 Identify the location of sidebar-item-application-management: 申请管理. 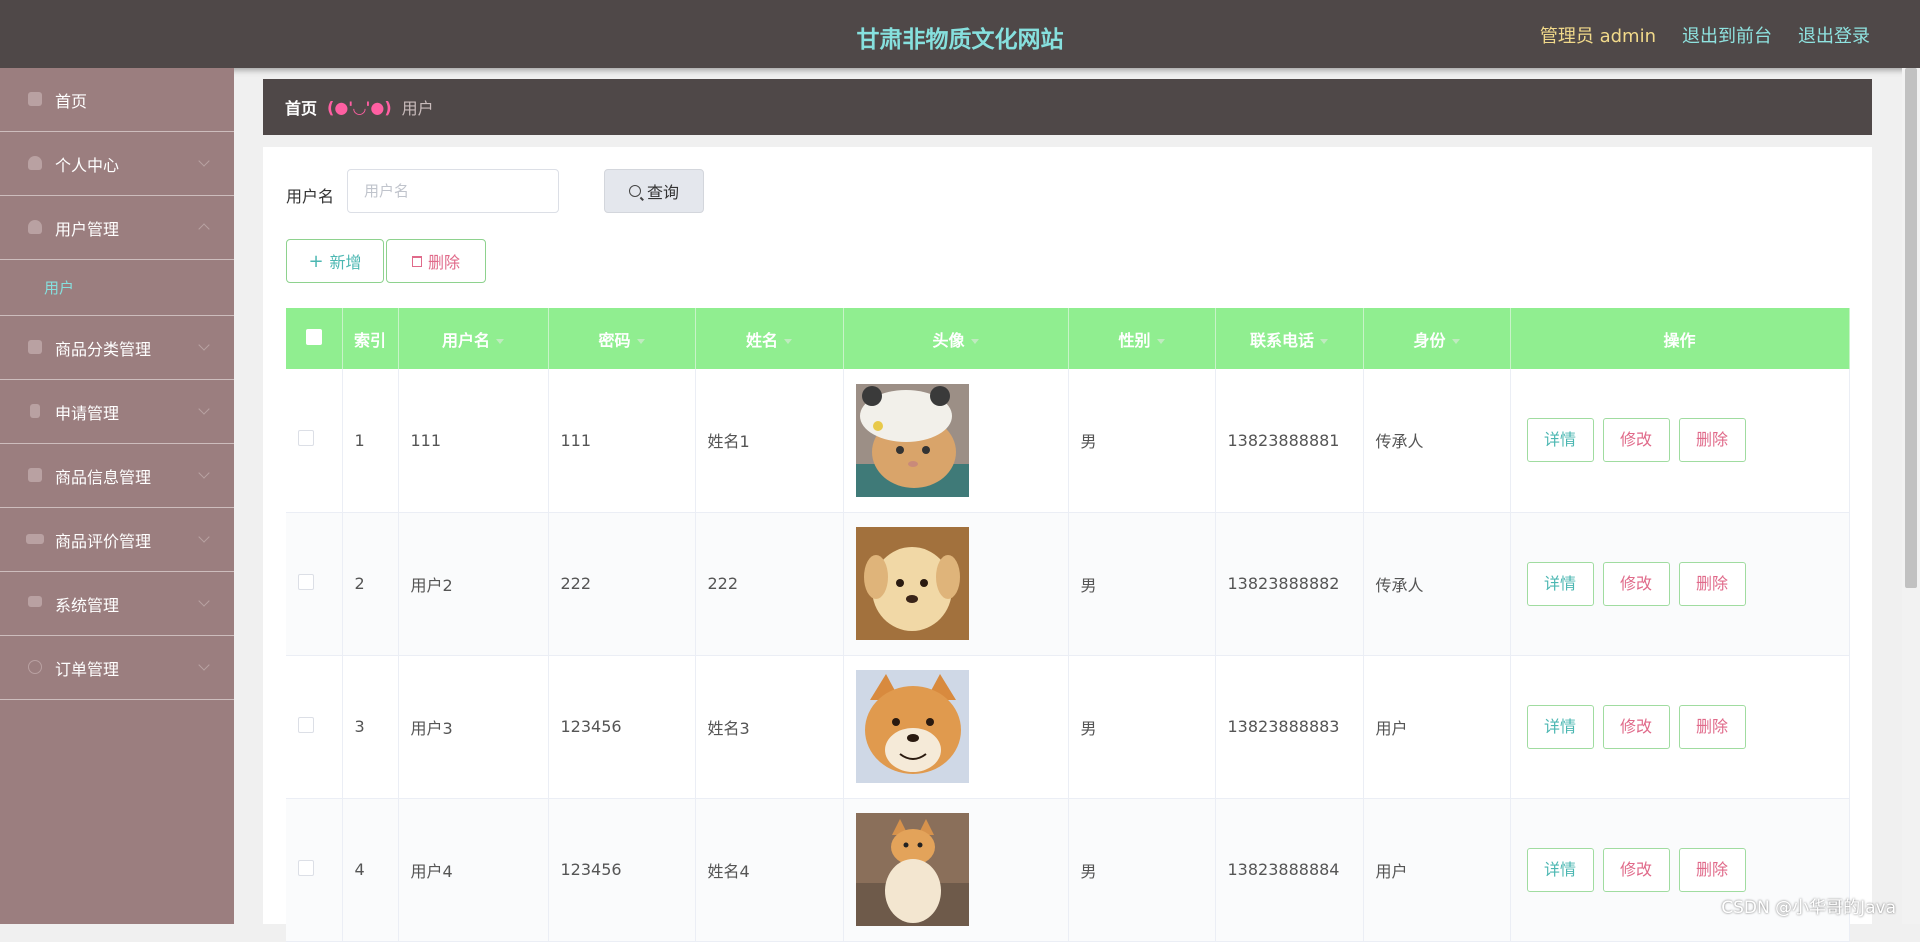
(117, 412).